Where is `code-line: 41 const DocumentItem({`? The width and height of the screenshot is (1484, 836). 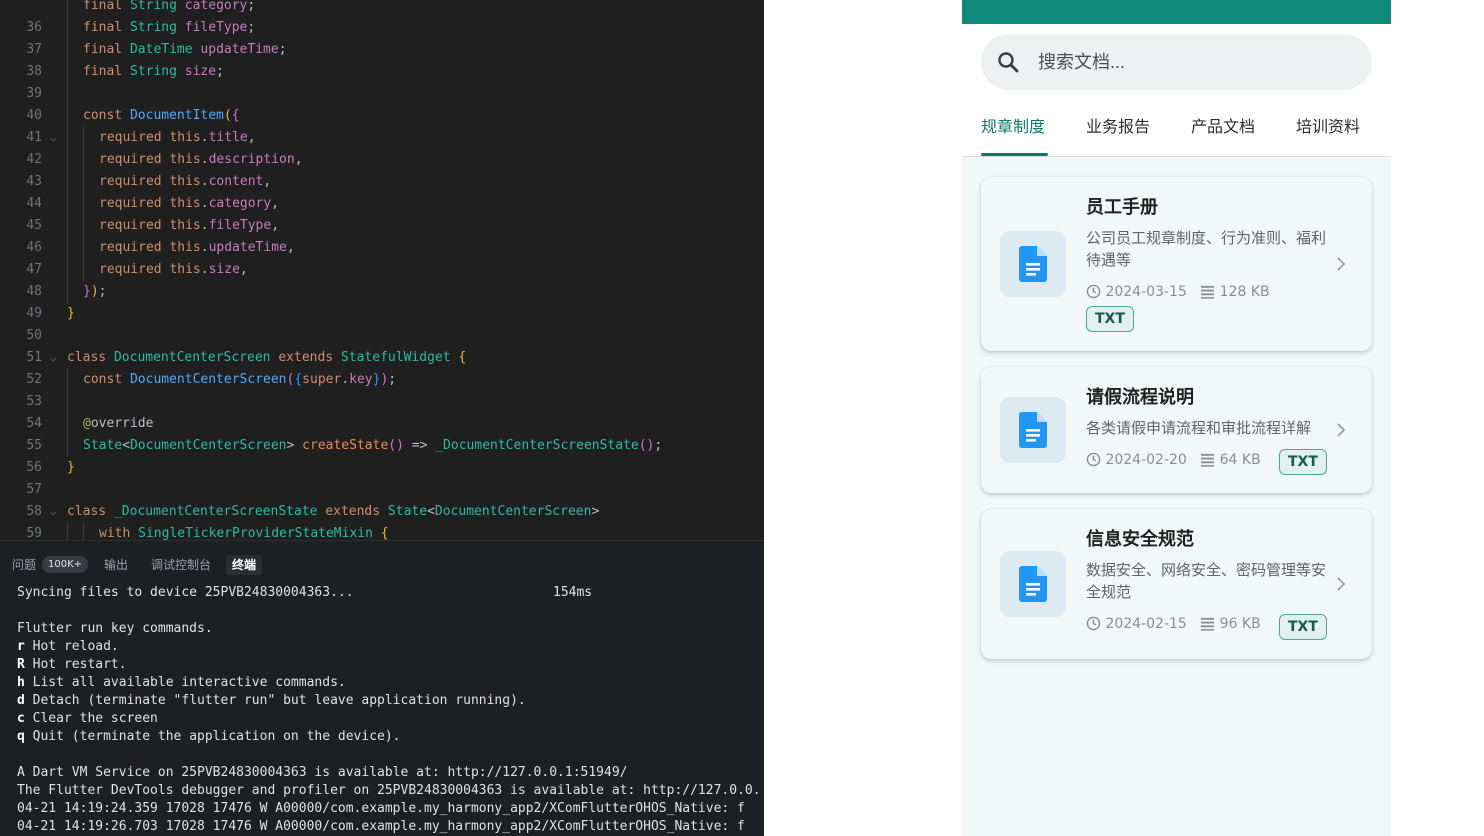 code-line: 41 const DocumentItem({ is located at coordinates (382, 125).